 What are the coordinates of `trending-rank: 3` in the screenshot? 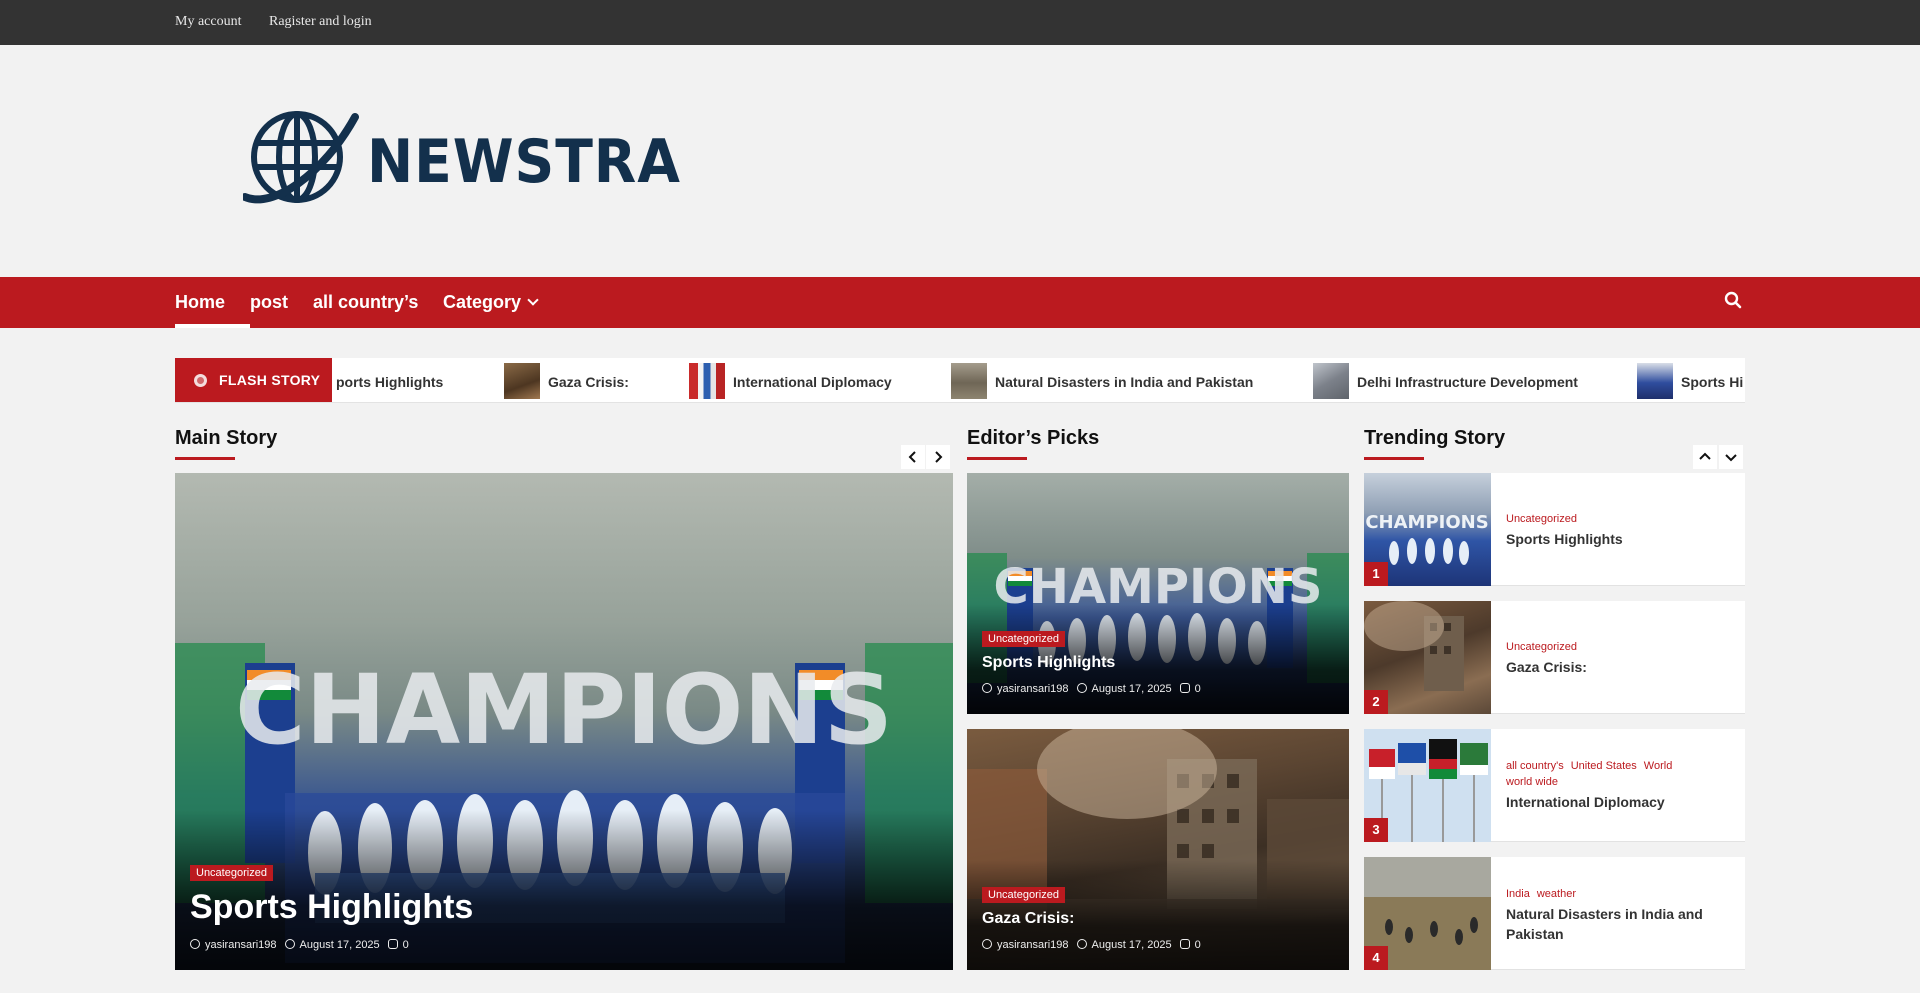 It's located at (1376, 830).